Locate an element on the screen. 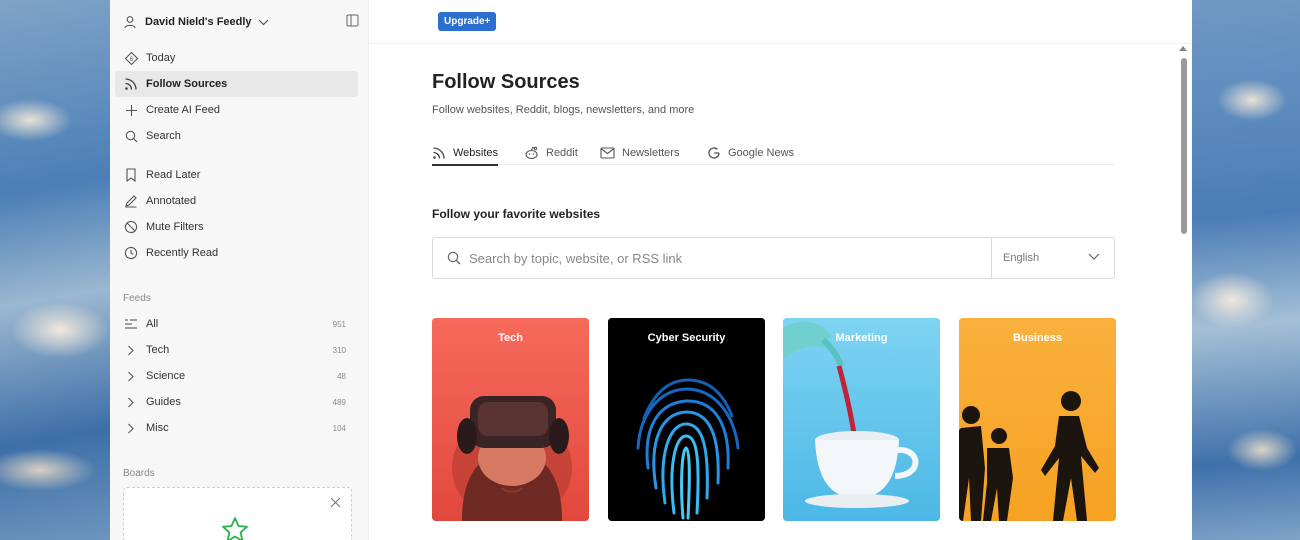  mute-icon is located at coordinates (131, 227).